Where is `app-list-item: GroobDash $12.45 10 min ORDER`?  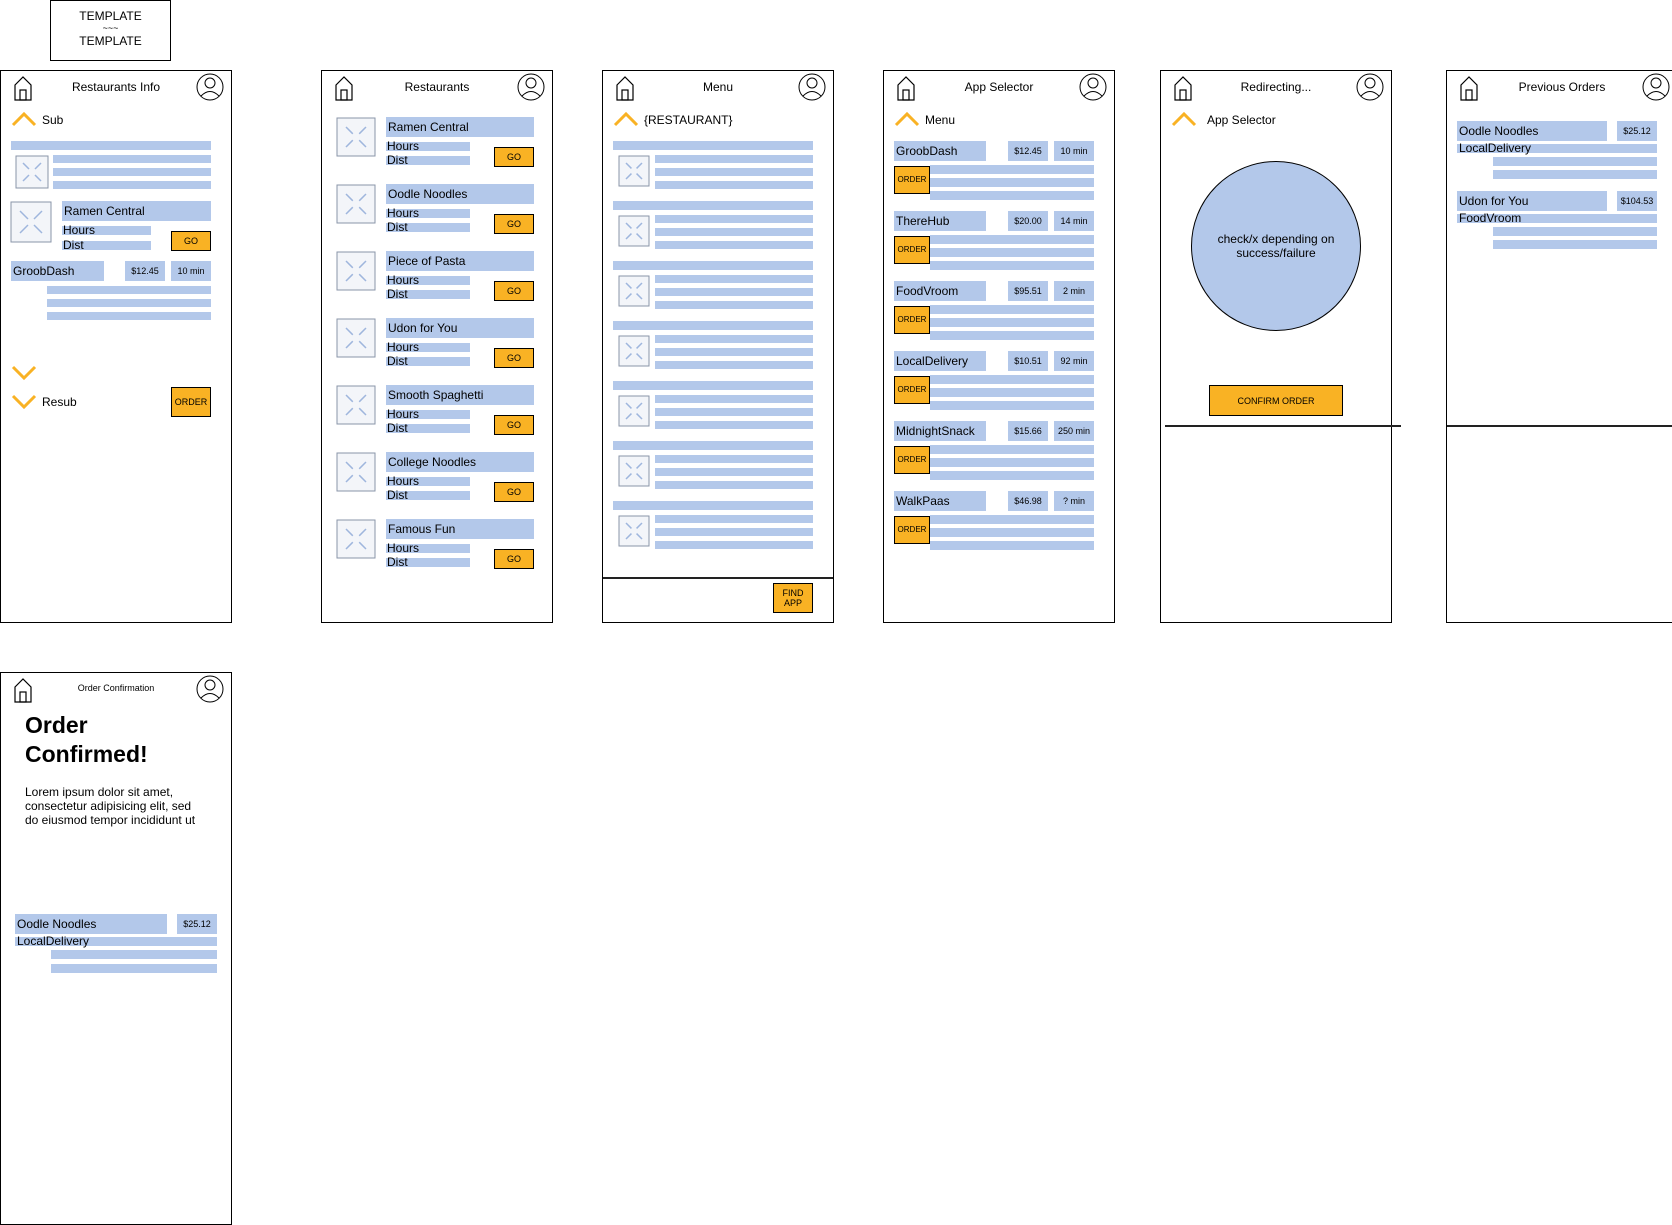
app-list-item: GroobDash $12.45 10 min ORDER is located at coordinates (999, 173).